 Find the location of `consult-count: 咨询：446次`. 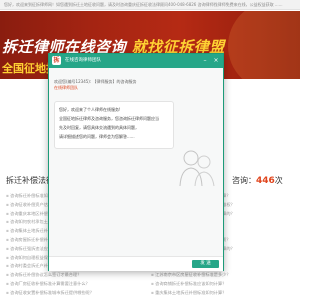

consult-count: 咨询：446次 is located at coordinates (257, 180).